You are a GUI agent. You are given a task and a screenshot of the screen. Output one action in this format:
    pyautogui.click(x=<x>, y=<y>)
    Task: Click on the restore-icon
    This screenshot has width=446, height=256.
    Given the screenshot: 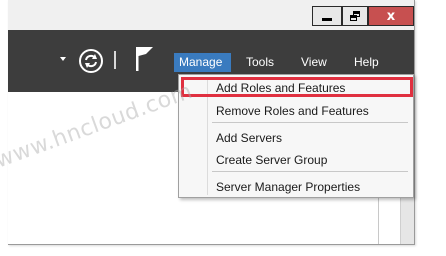 What is the action you would take?
    pyautogui.click(x=355, y=16)
    